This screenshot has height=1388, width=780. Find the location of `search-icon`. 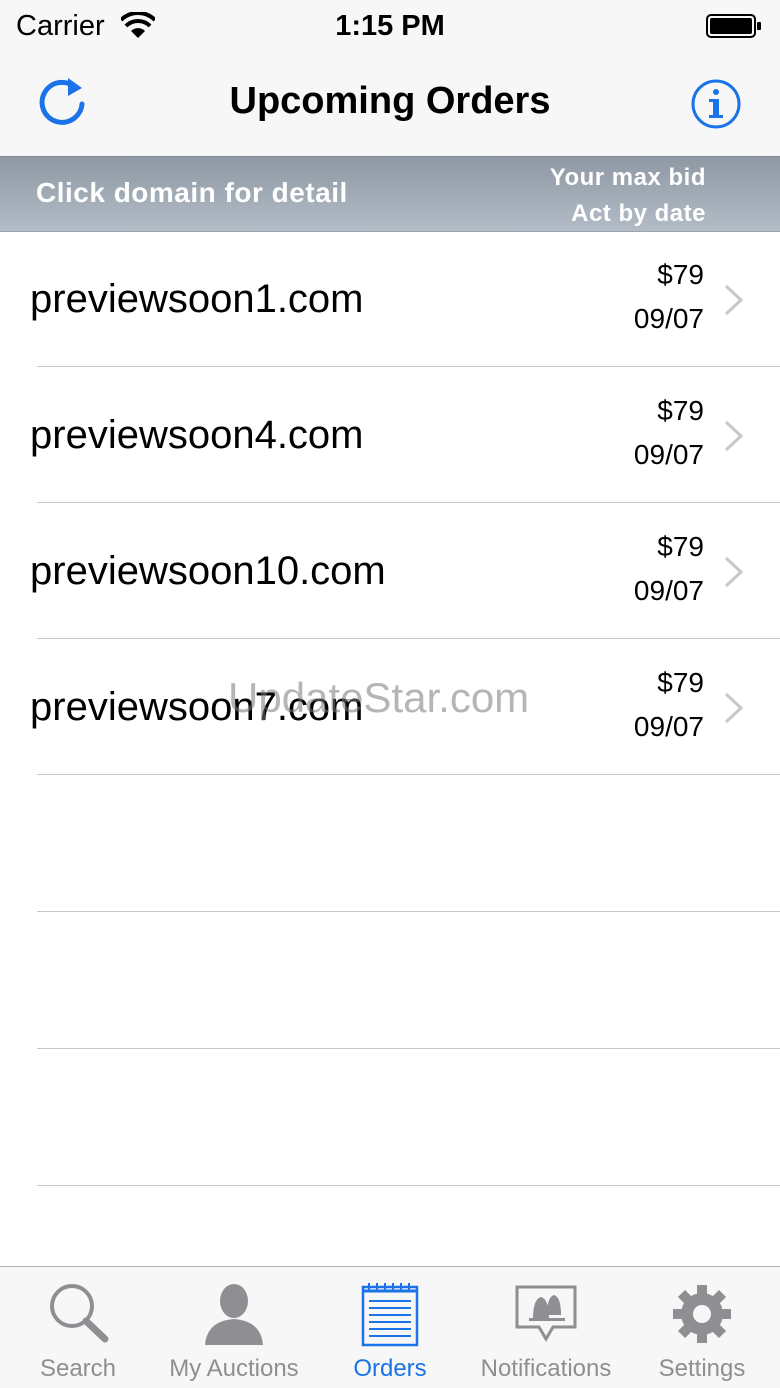

search-icon is located at coordinates (79, 1313).